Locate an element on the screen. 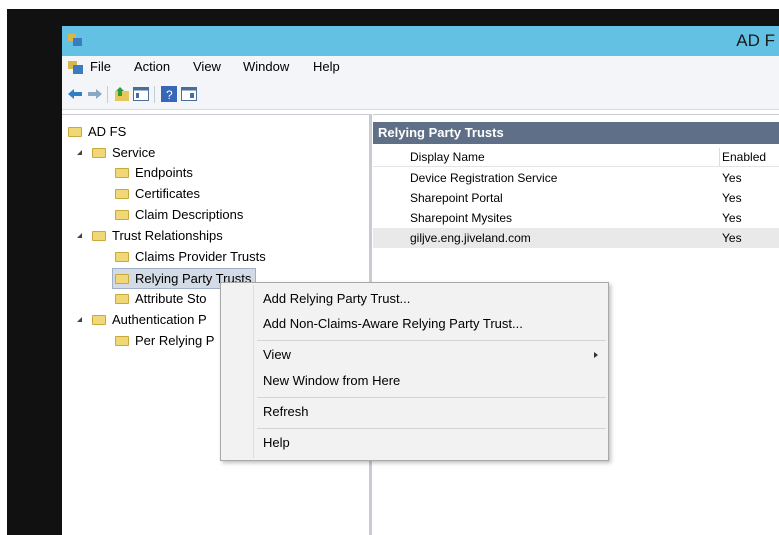 The image size is (779, 535). tree-label: Authentication P is located at coordinates (159, 319).